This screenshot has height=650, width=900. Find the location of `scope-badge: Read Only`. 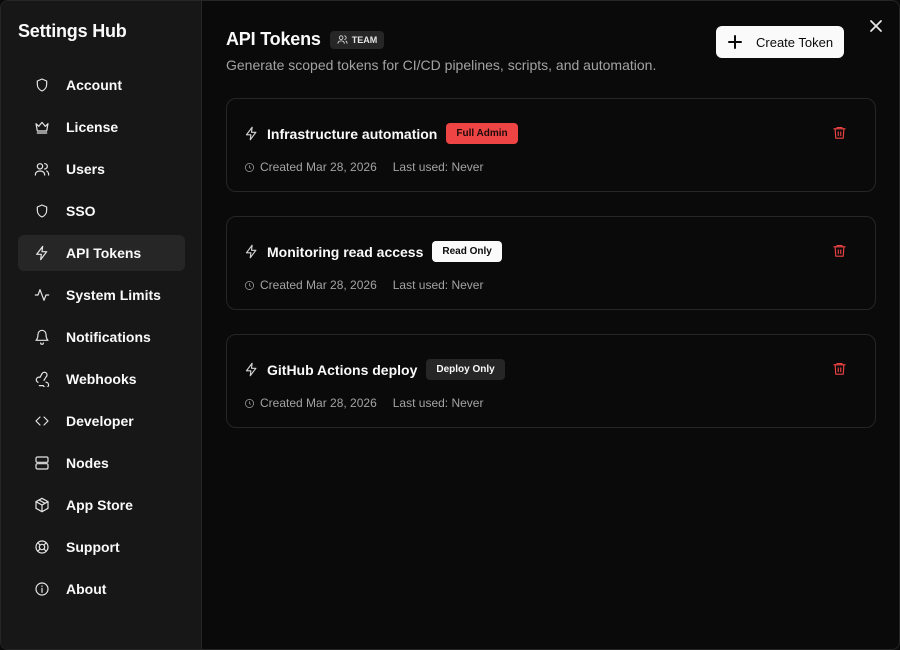

scope-badge: Read Only is located at coordinates (467, 251).